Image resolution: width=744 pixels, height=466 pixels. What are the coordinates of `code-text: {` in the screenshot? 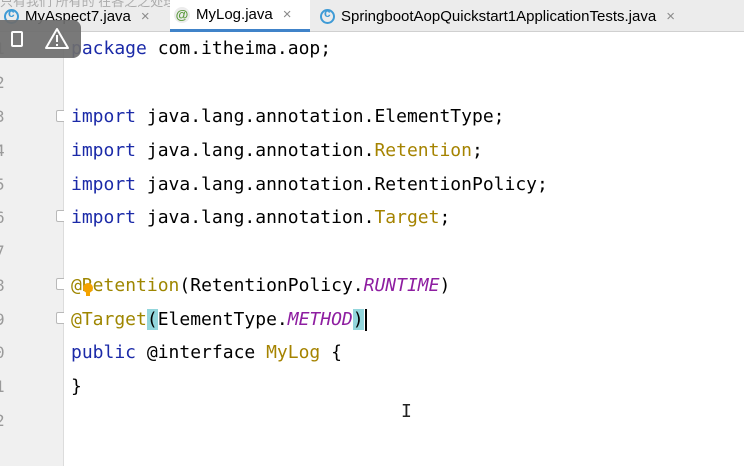 It's located at (331, 352).